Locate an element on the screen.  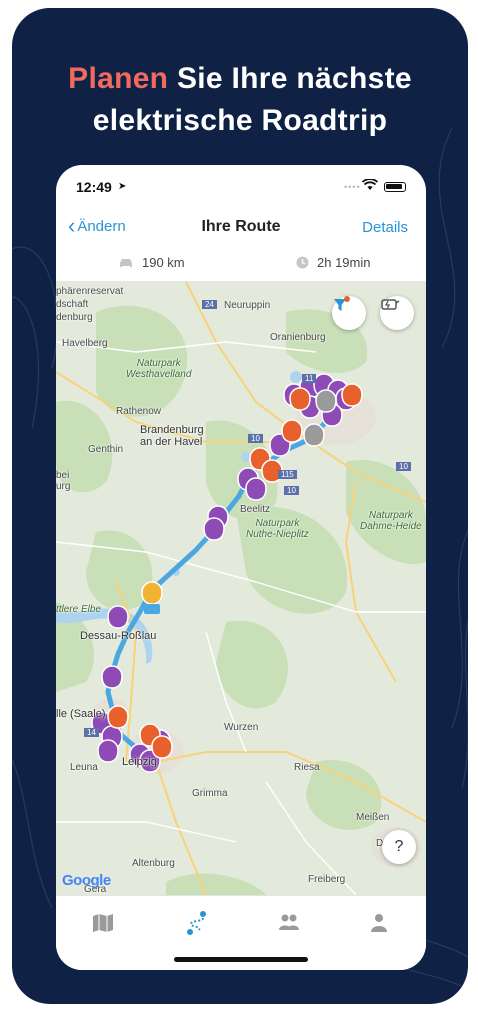
map-label-freiberg: Freiberg is located at coordinates (327, 879).